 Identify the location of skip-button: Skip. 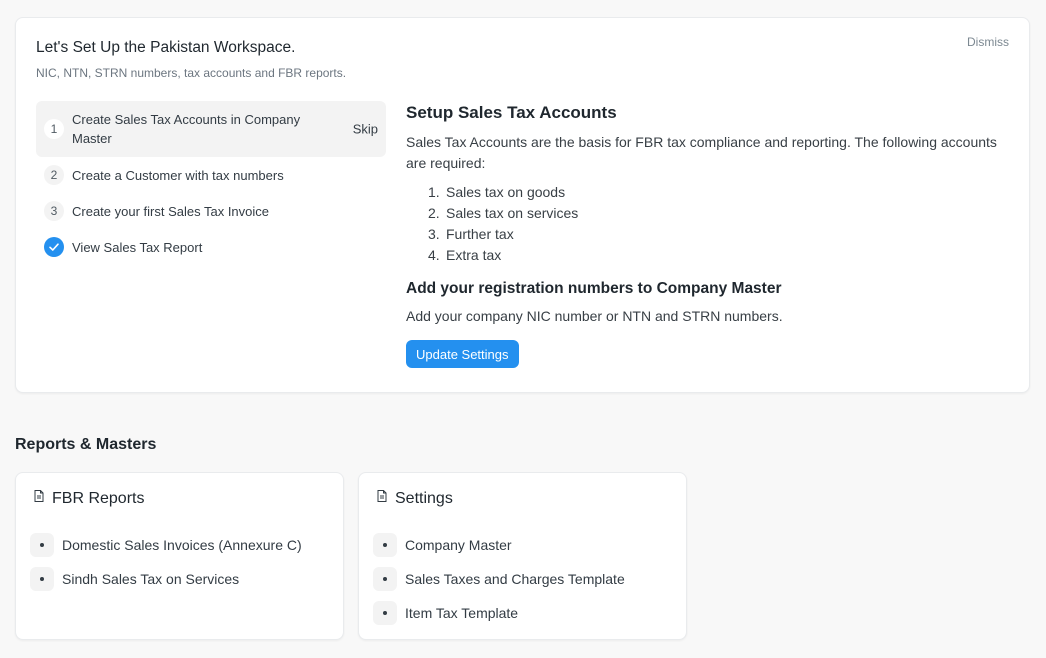
(365, 129).